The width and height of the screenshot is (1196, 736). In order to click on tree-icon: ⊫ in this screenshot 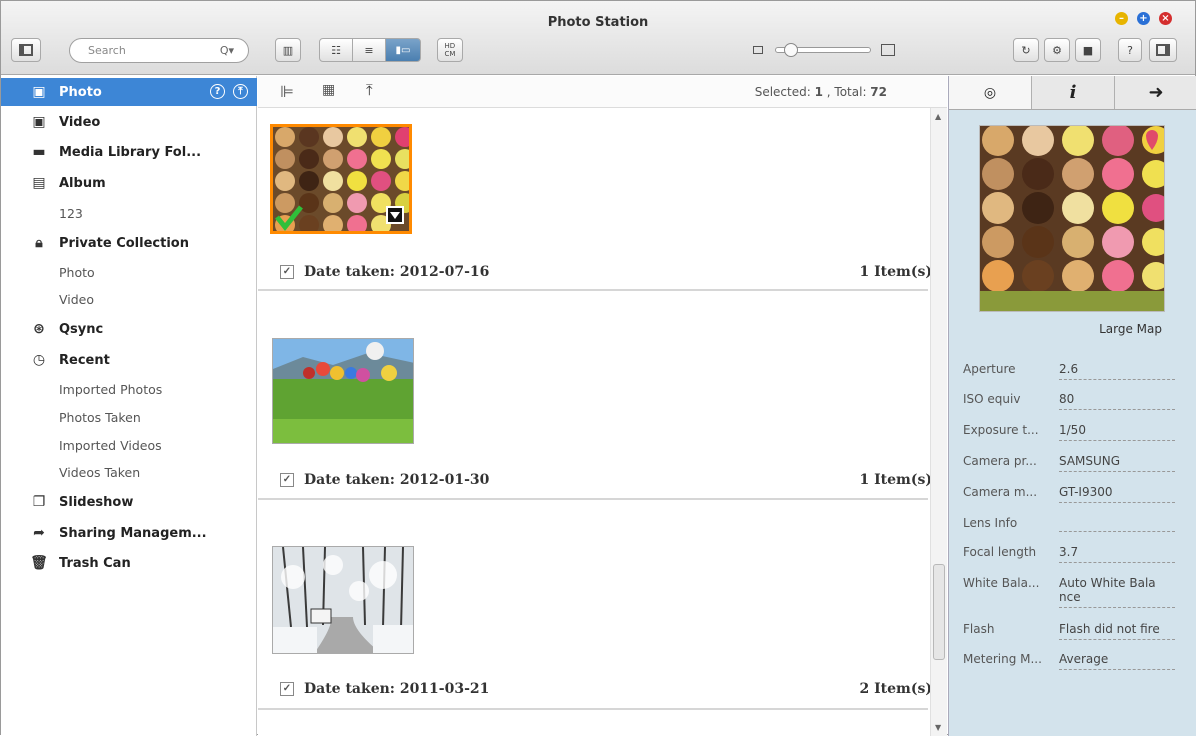, I will do `click(287, 91)`.